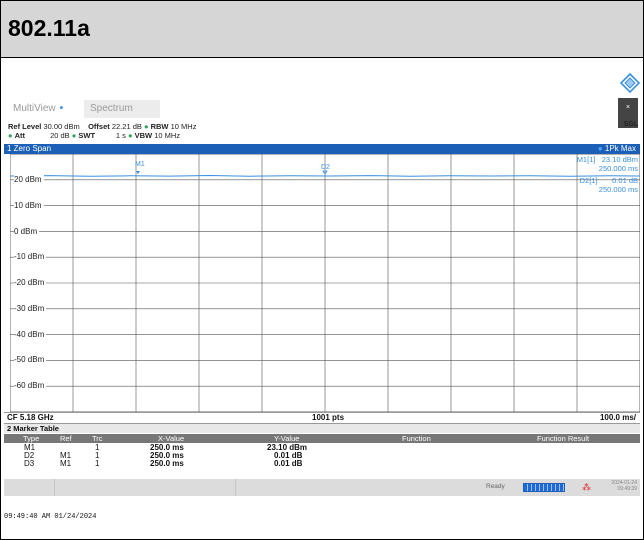  What do you see at coordinates (617, 417) in the screenshot?
I see `time-per-division: 100.0 ms/` at bounding box center [617, 417].